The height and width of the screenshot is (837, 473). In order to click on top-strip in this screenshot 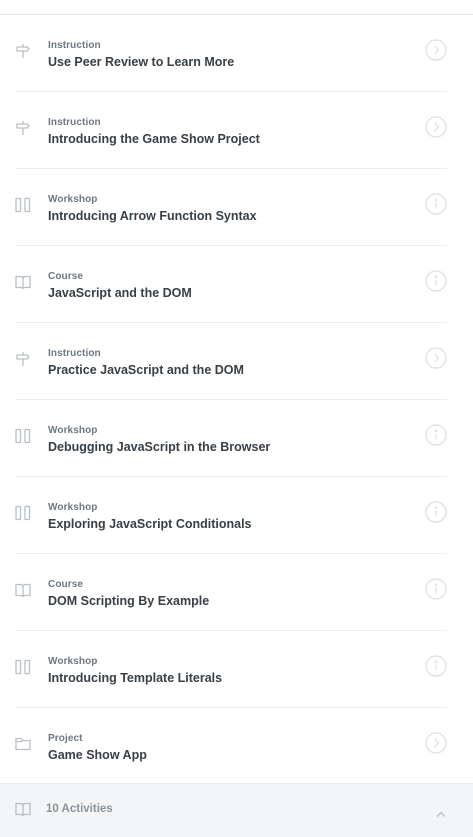, I will do `click(236, 7)`.